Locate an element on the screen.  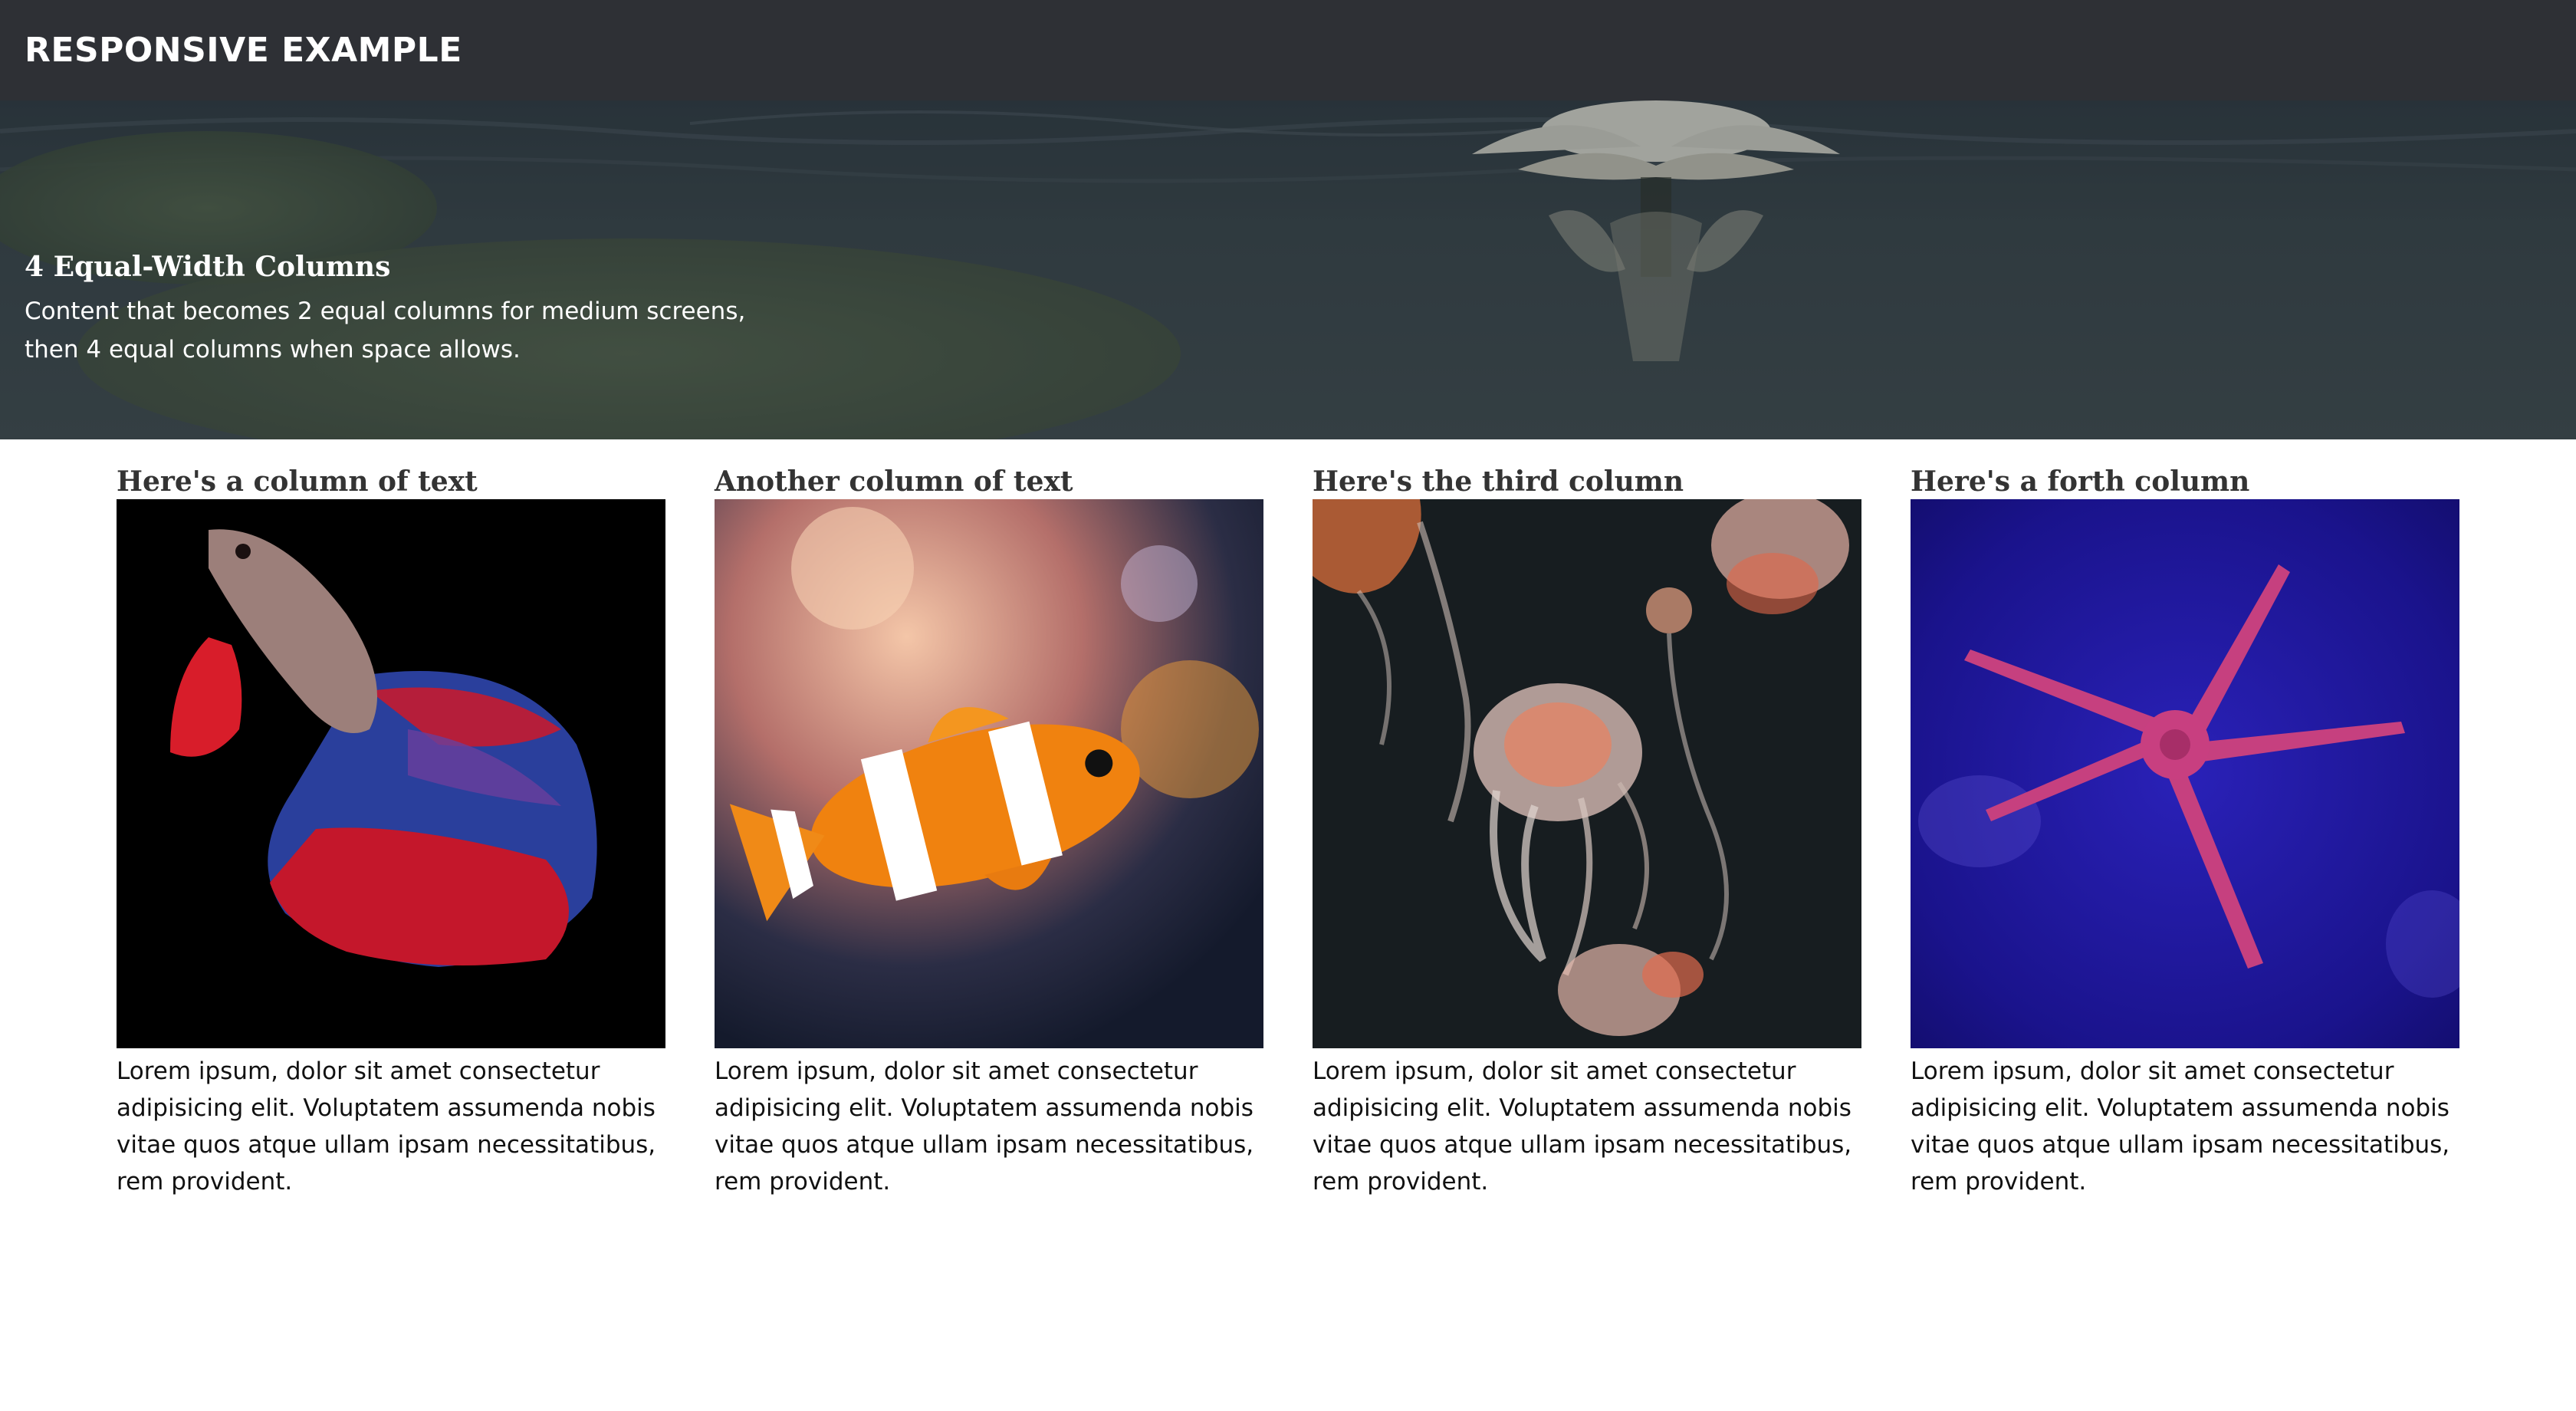
starfish-image is located at coordinates (2185, 774).